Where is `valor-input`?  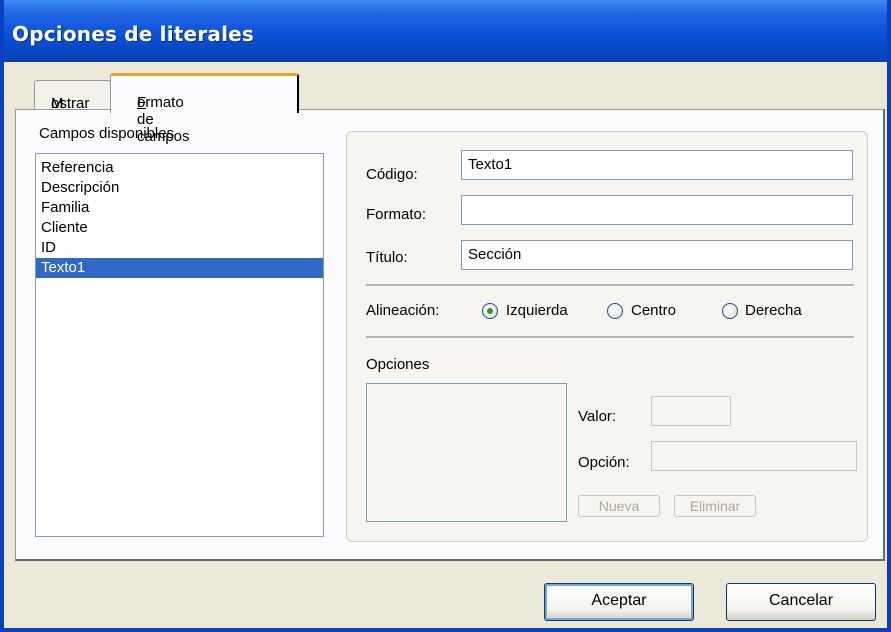 valor-input is located at coordinates (691, 411).